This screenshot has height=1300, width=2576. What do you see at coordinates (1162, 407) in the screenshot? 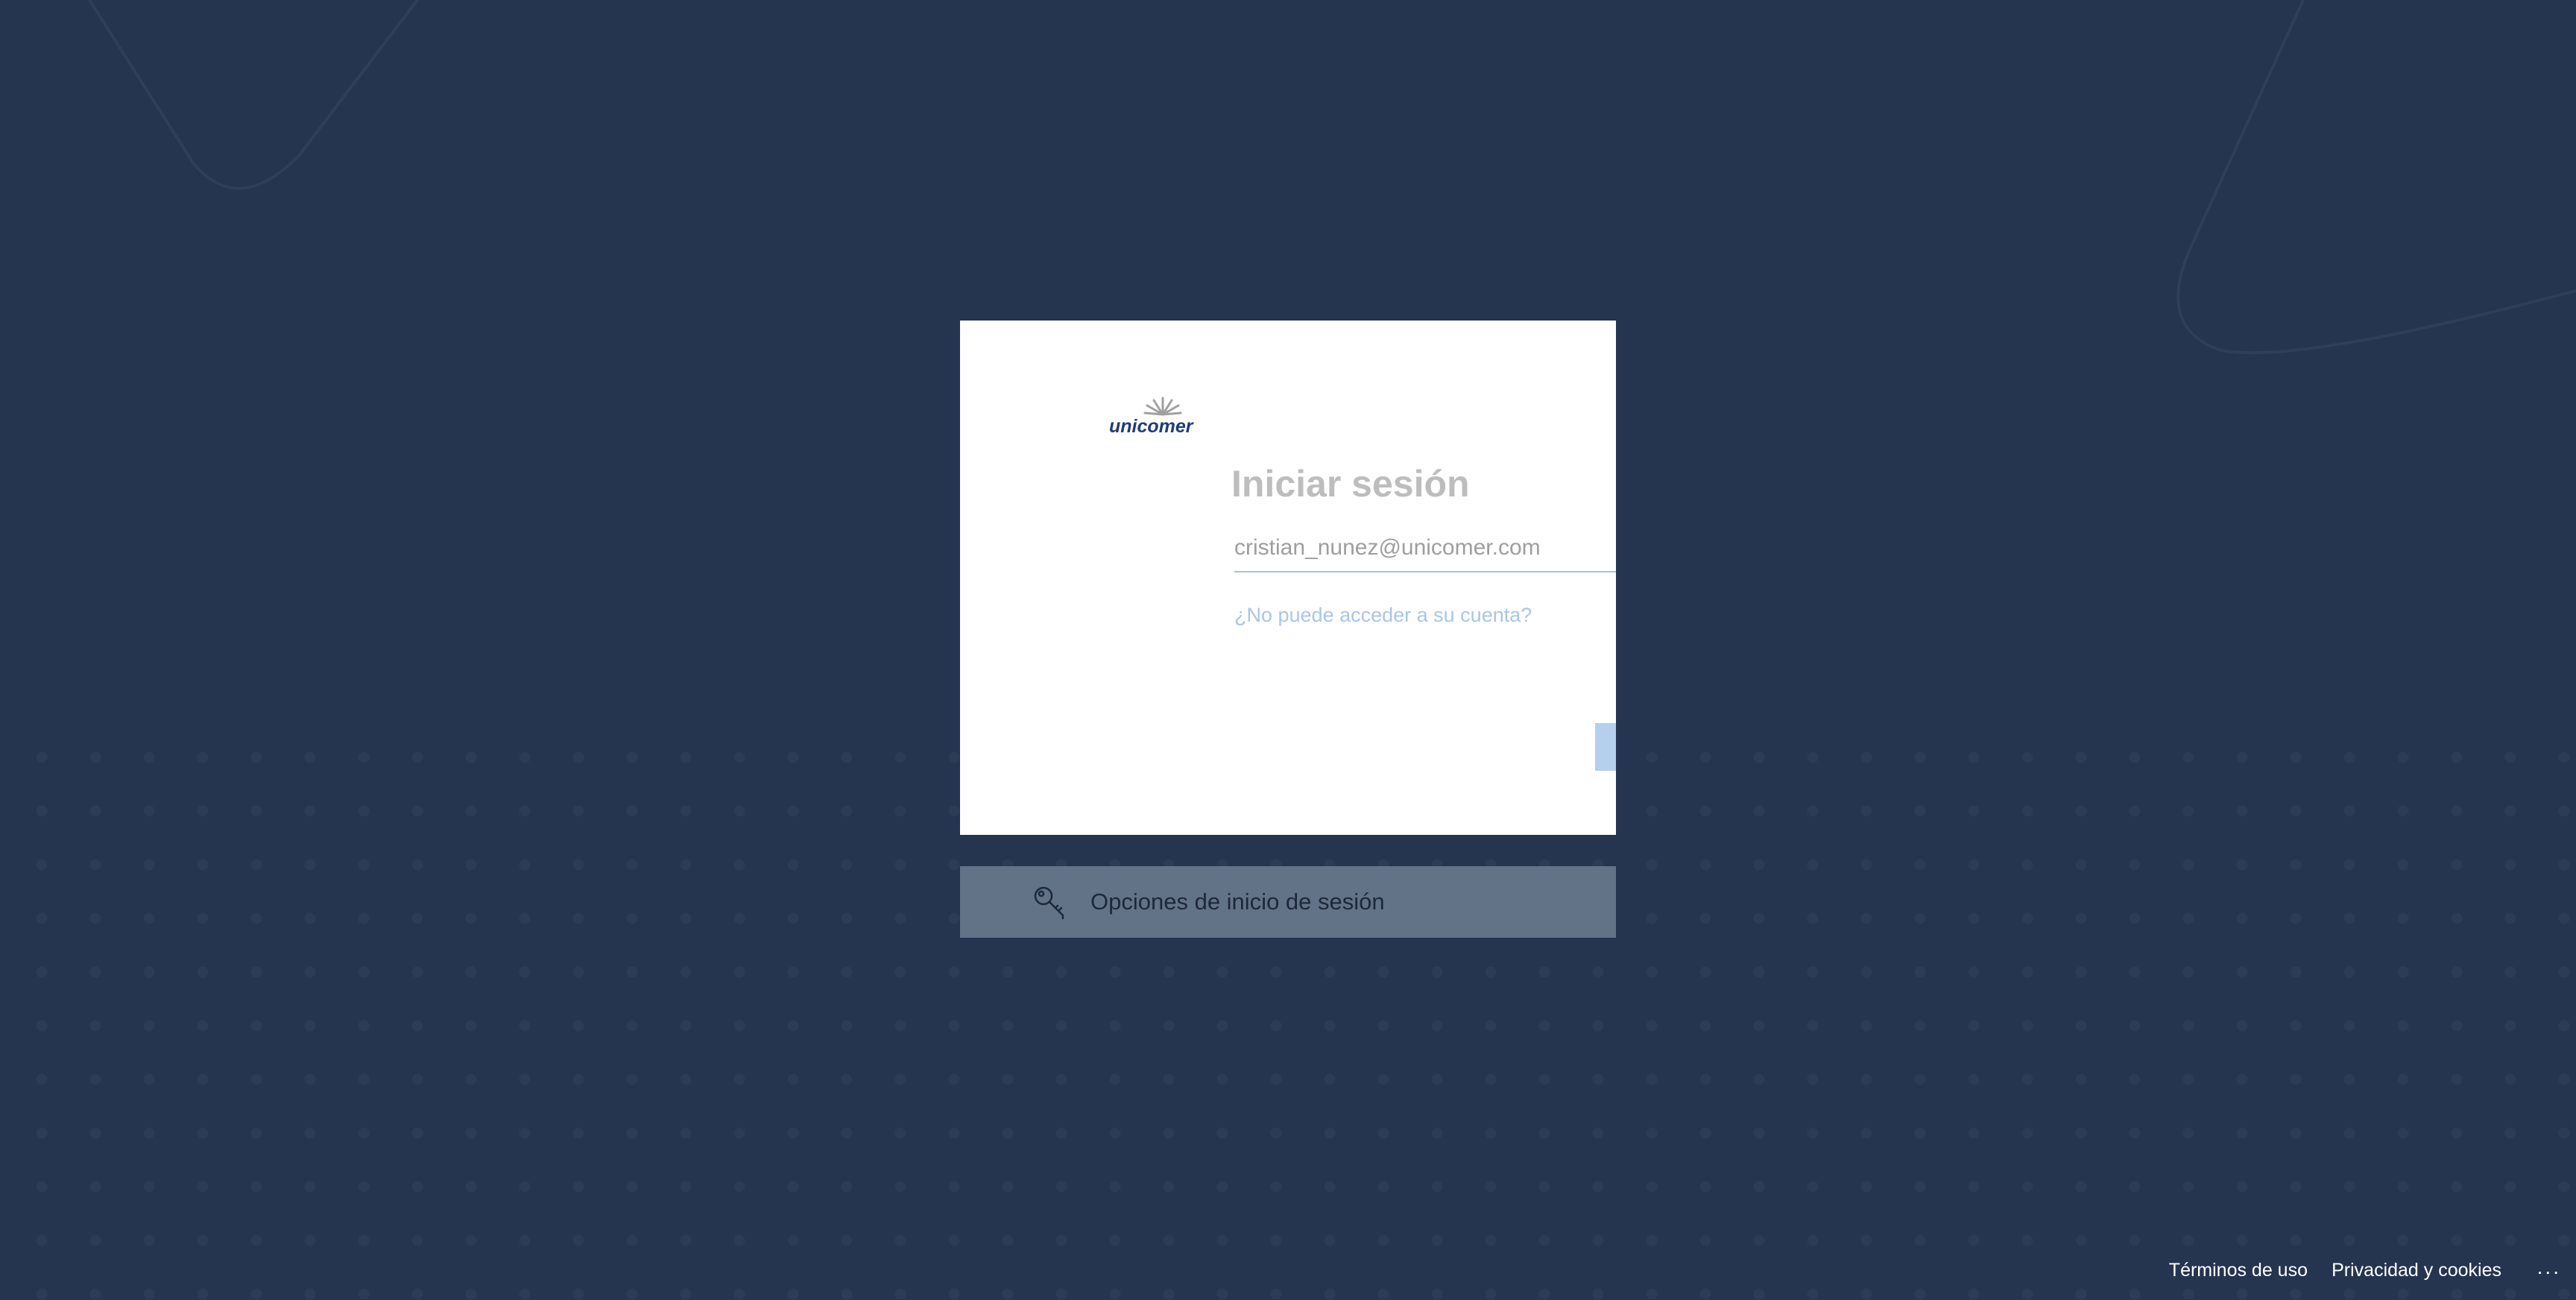
I see `logo-sun-icon` at bounding box center [1162, 407].